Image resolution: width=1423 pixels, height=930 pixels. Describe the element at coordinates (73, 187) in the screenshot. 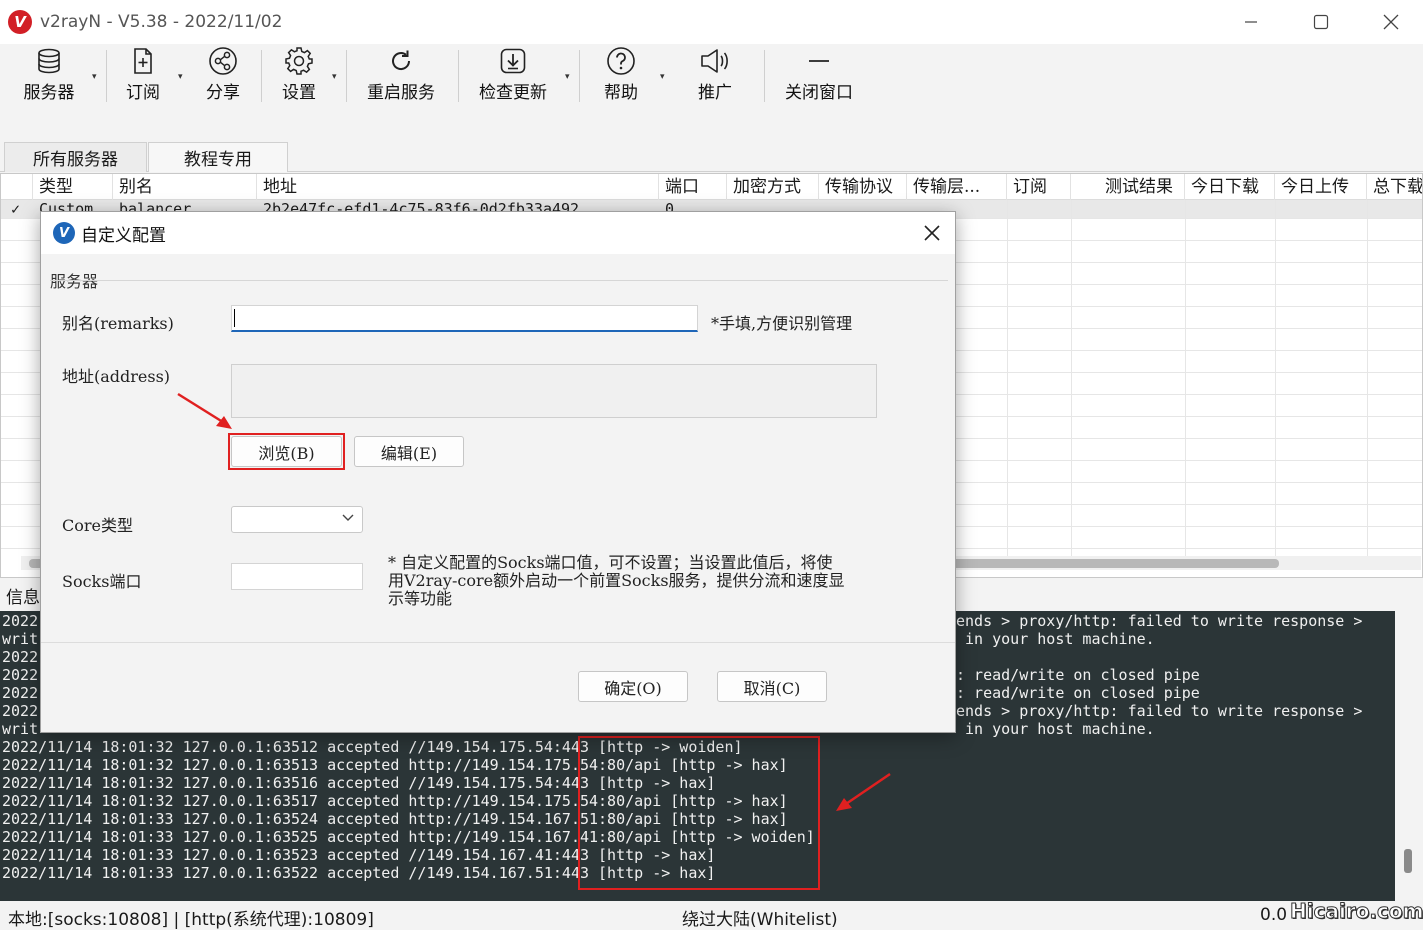

I see `column-type: 类型` at that location.